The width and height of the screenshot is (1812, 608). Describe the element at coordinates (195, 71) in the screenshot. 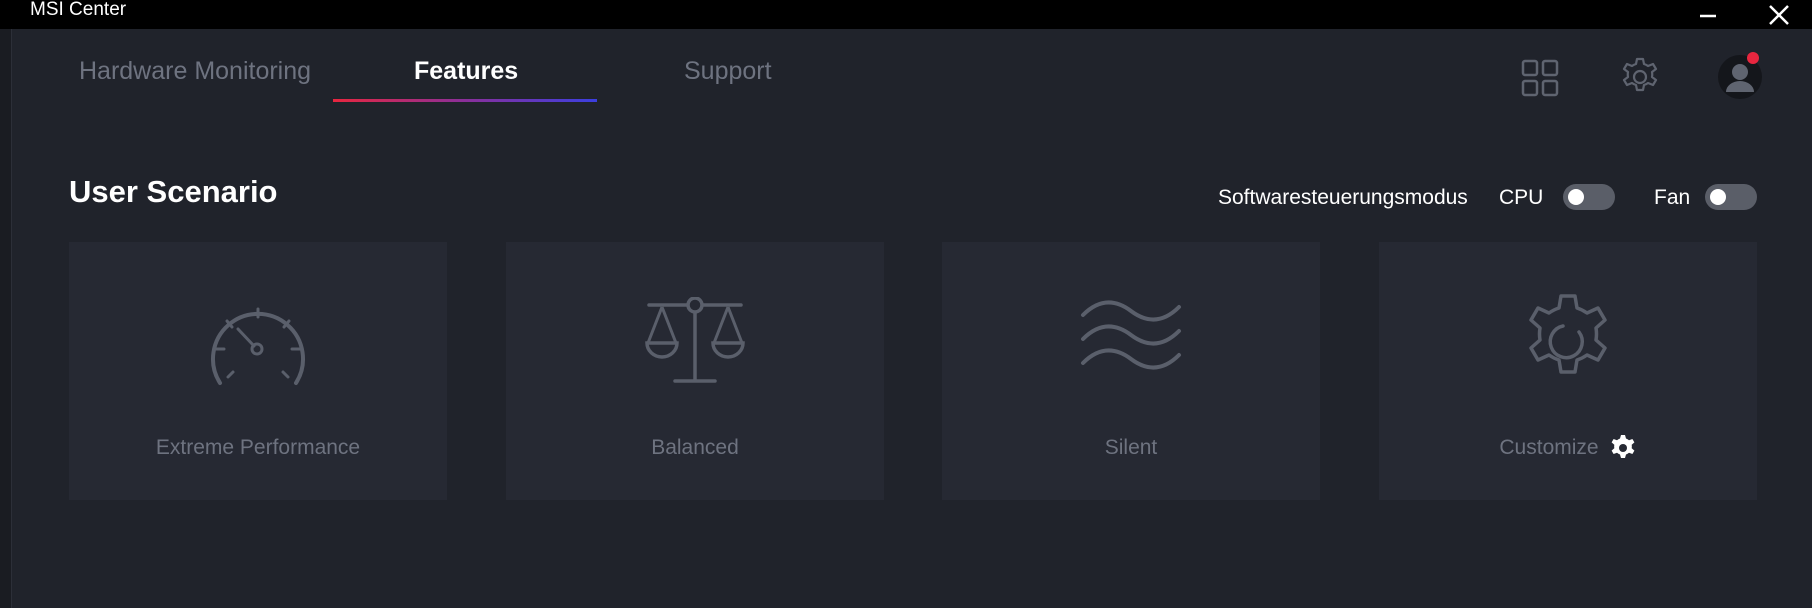

I see `tab-hardware-monitoring: Hardware Monitoring` at that location.